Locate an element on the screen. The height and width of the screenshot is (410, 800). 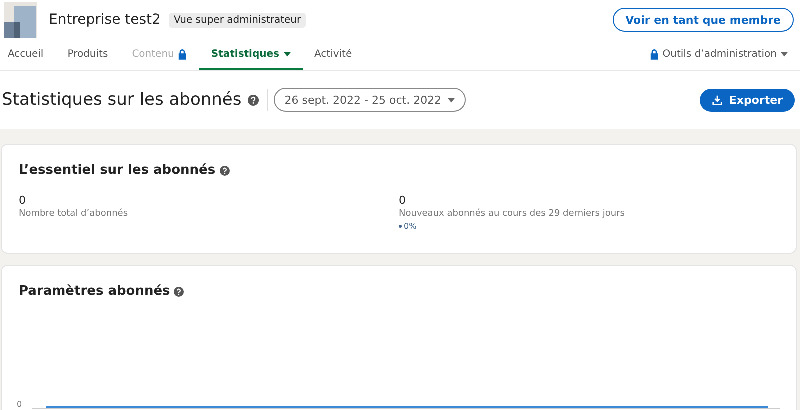
nav-tab: Produits is located at coordinates (88, 55).